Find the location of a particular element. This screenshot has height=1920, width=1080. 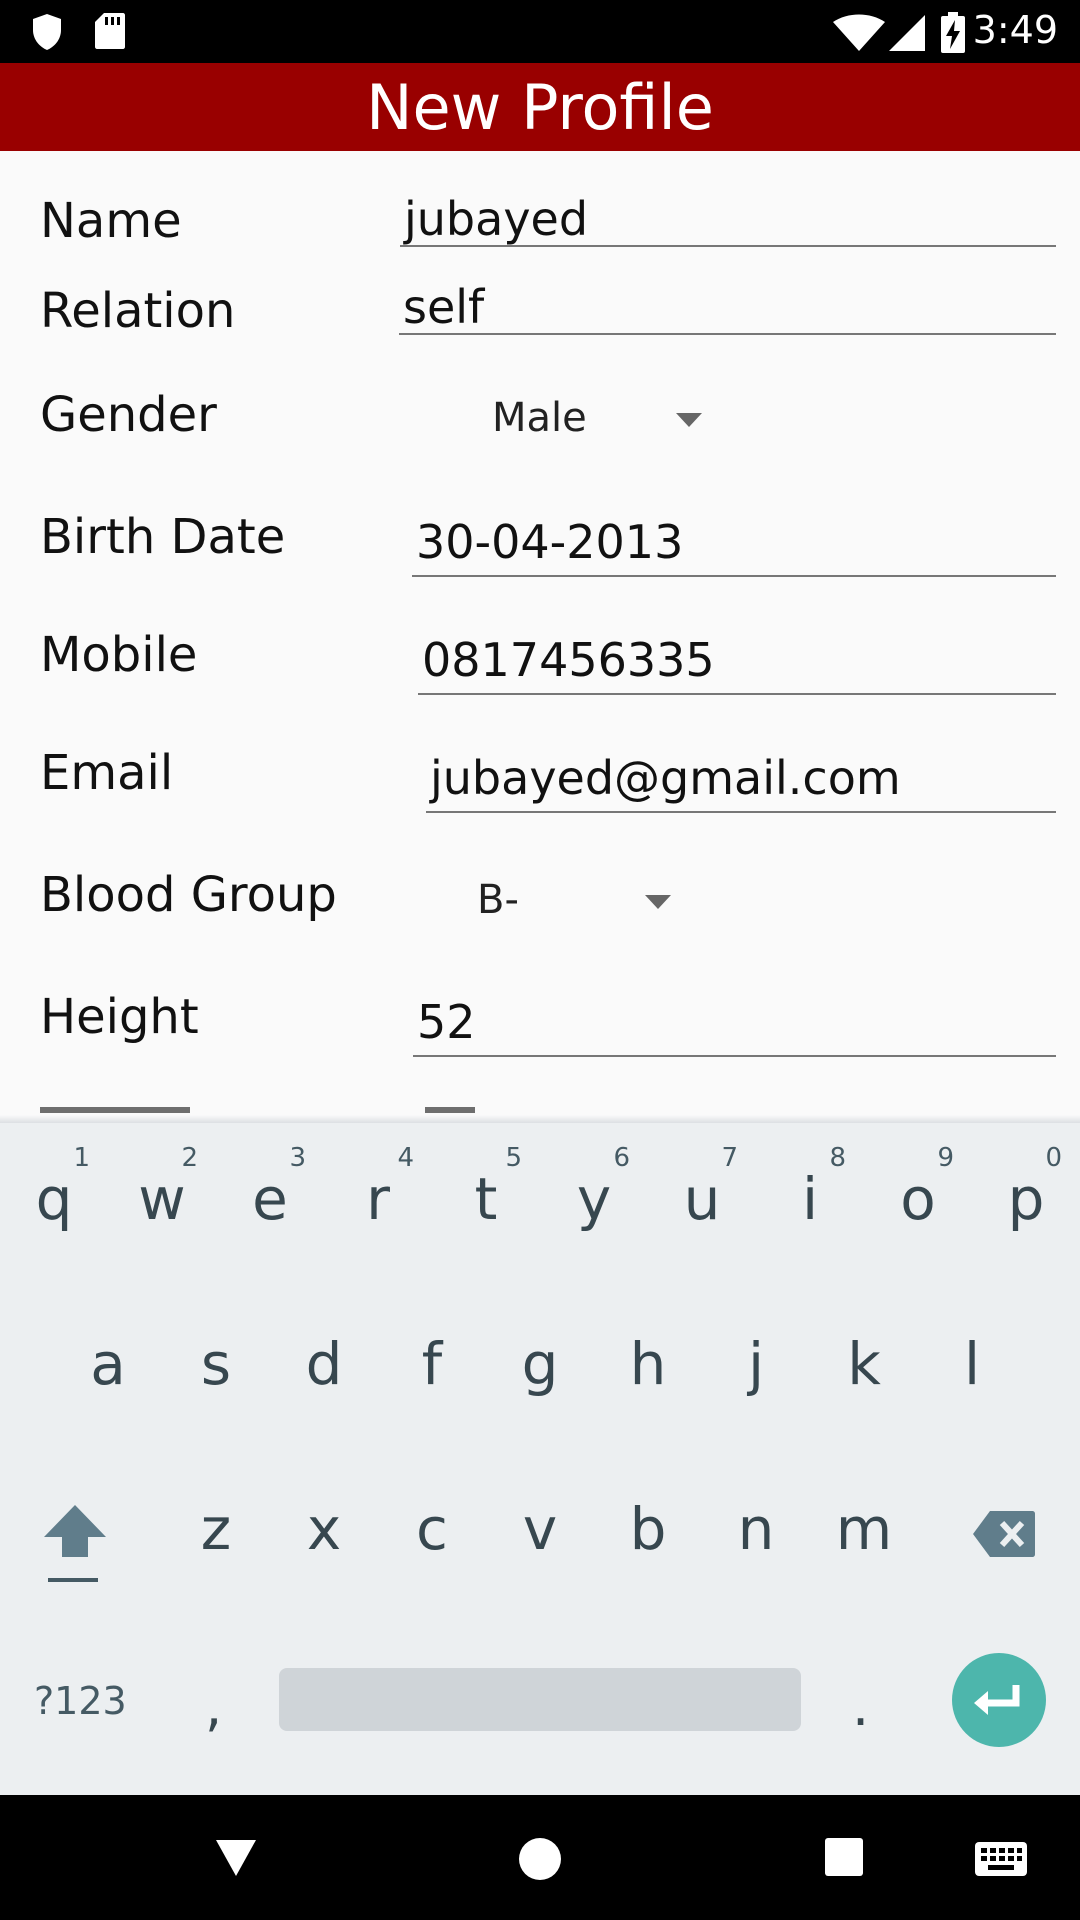

key-s: s is located at coordinates (216, 1363).